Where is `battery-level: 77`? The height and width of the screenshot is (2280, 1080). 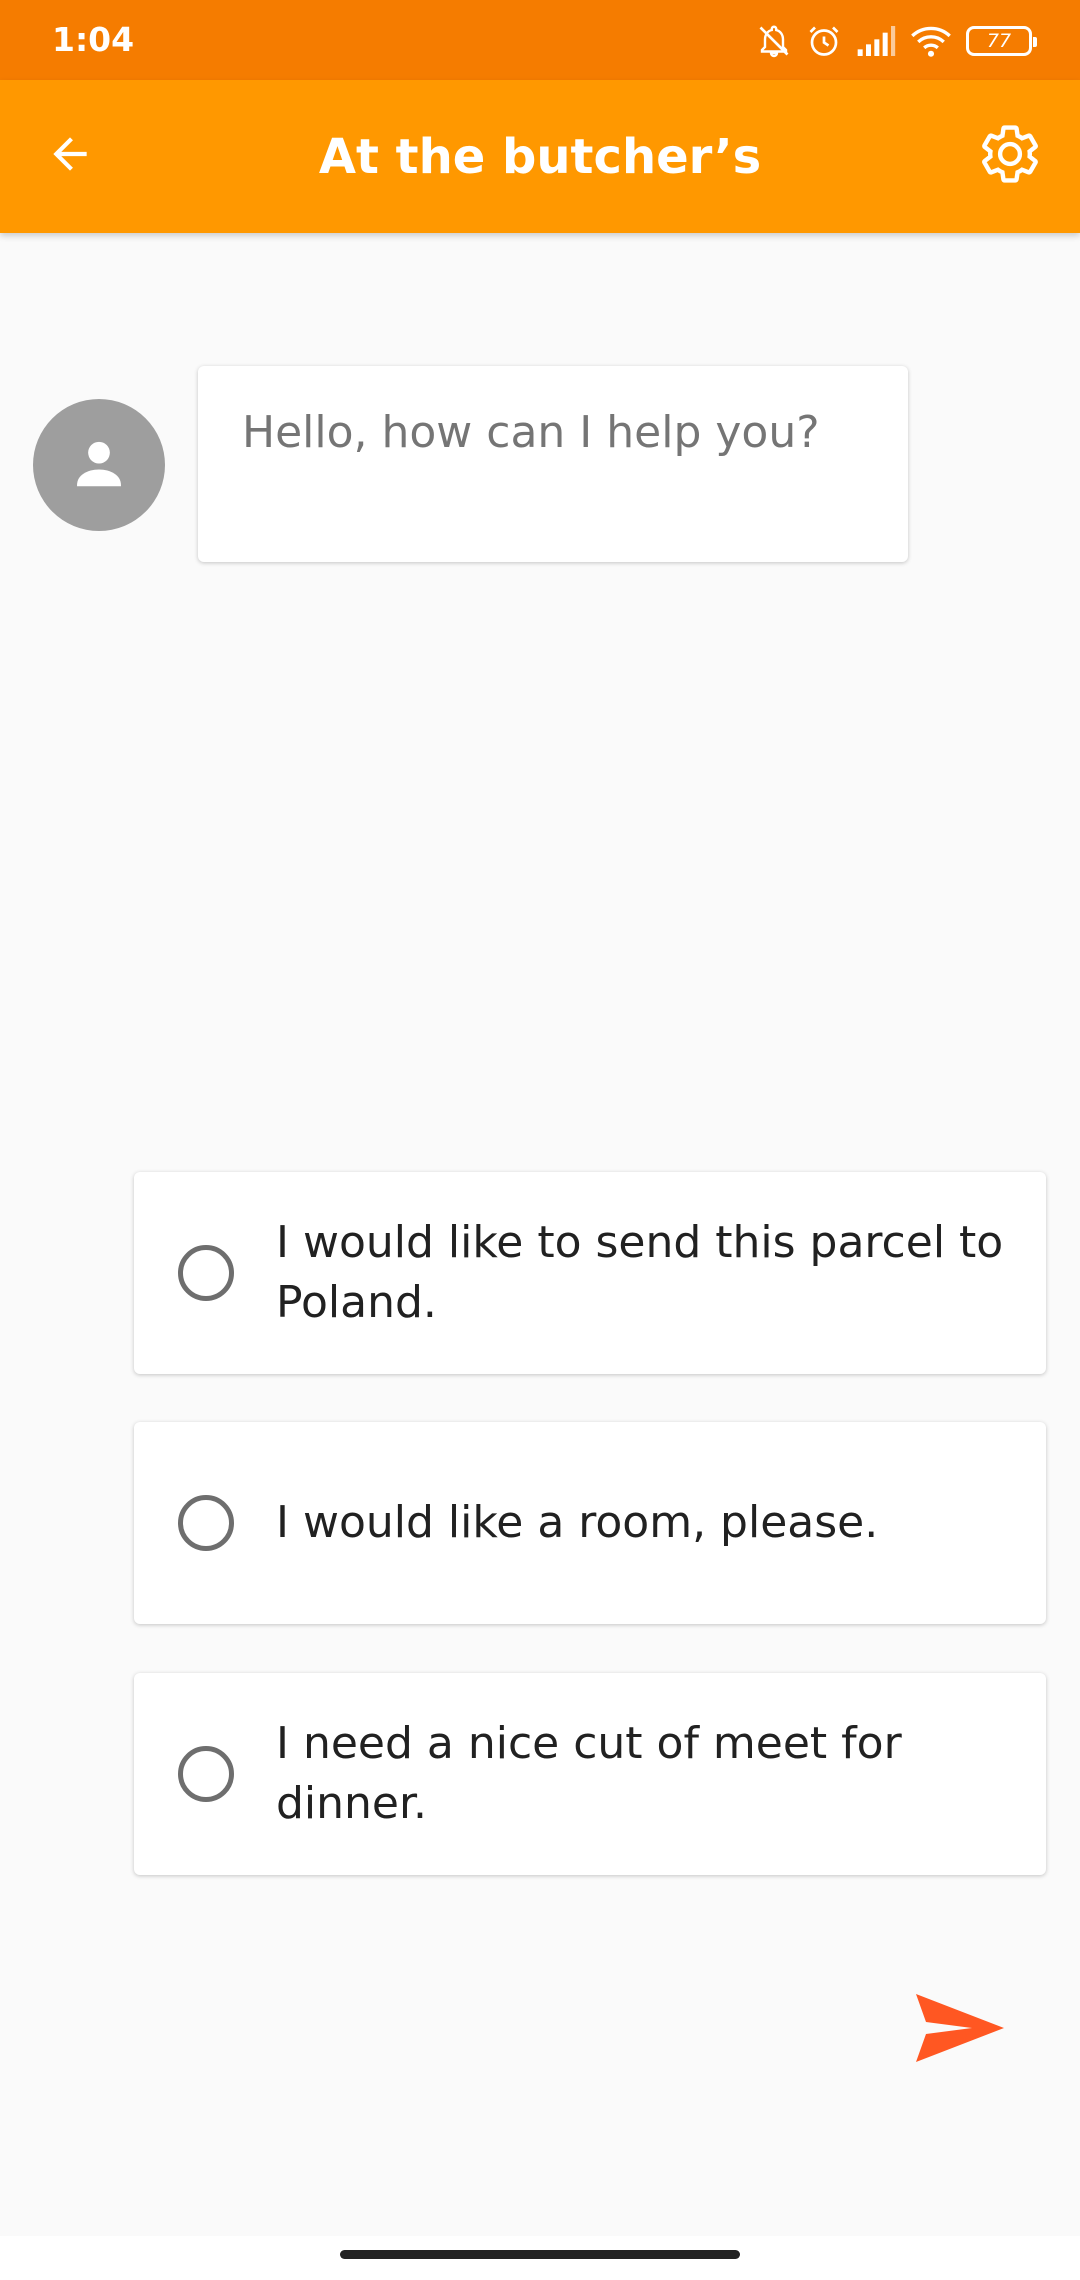
battery-level: 77 is located at coordinates (999, 41).